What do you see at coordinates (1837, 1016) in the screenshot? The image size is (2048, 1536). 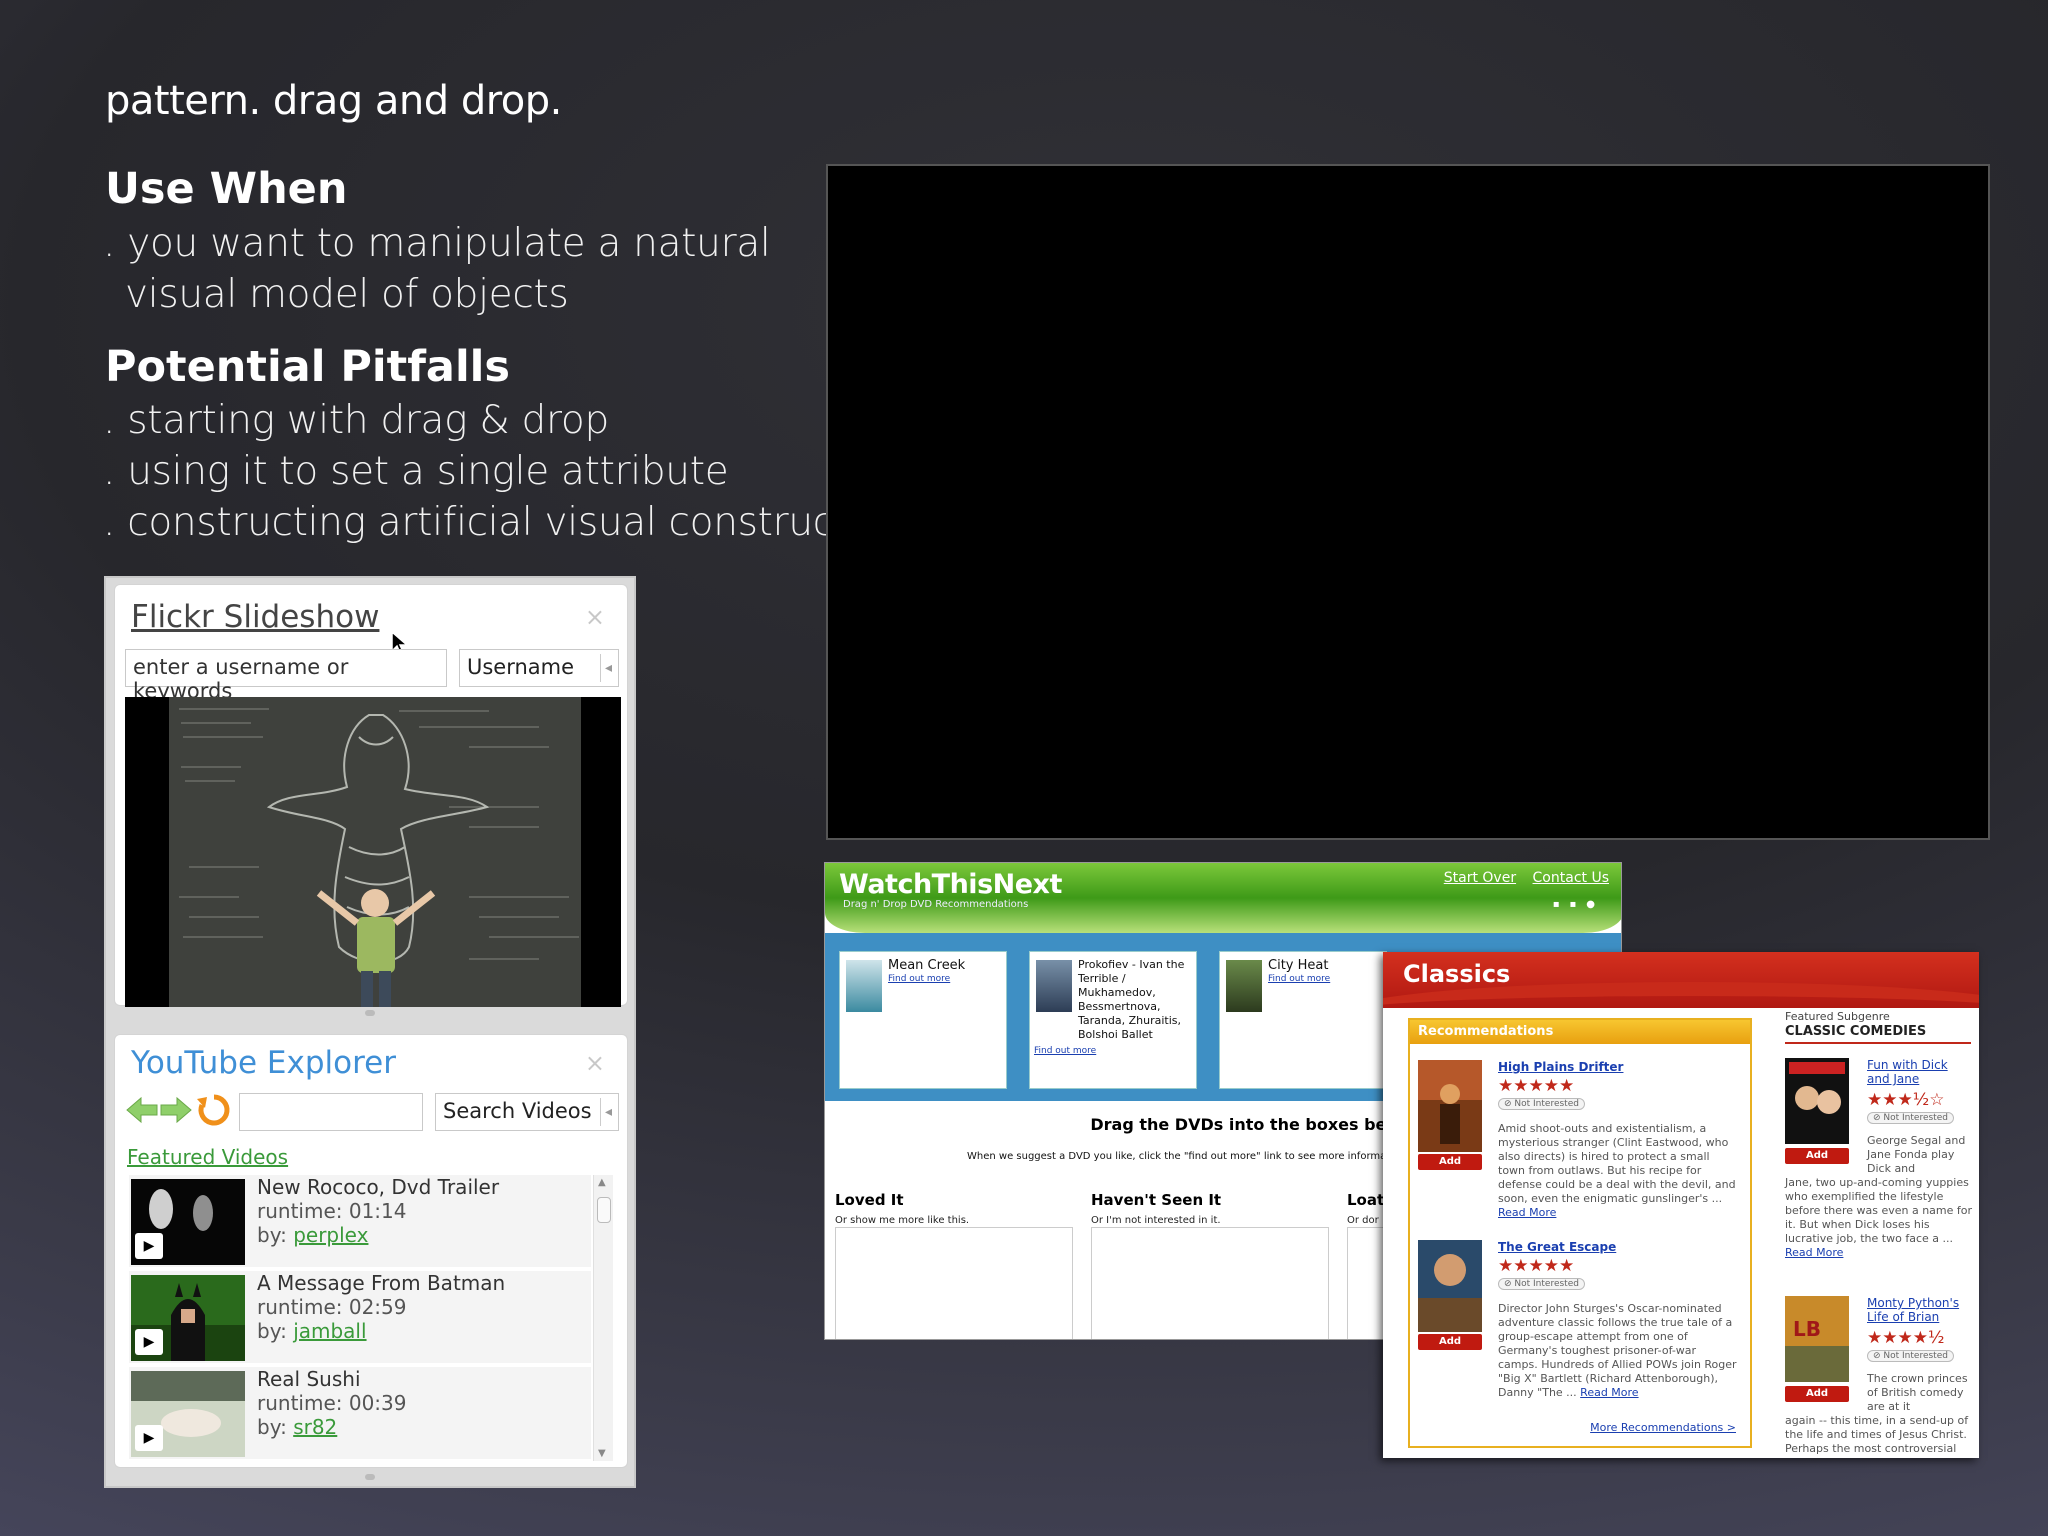 I see `subgenre-label: Featured Subgenre` at bounding box center [1837, 1016].